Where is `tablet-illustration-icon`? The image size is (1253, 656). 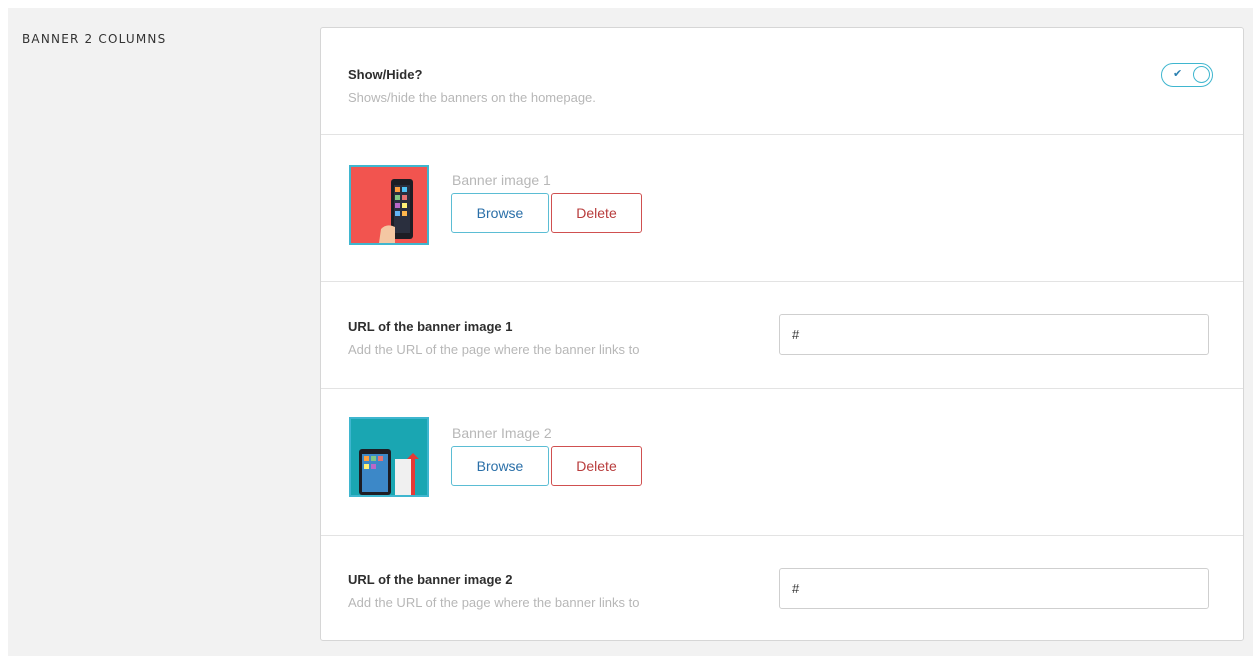
tablet-illustration-icon is located at coordinates (389, 457).